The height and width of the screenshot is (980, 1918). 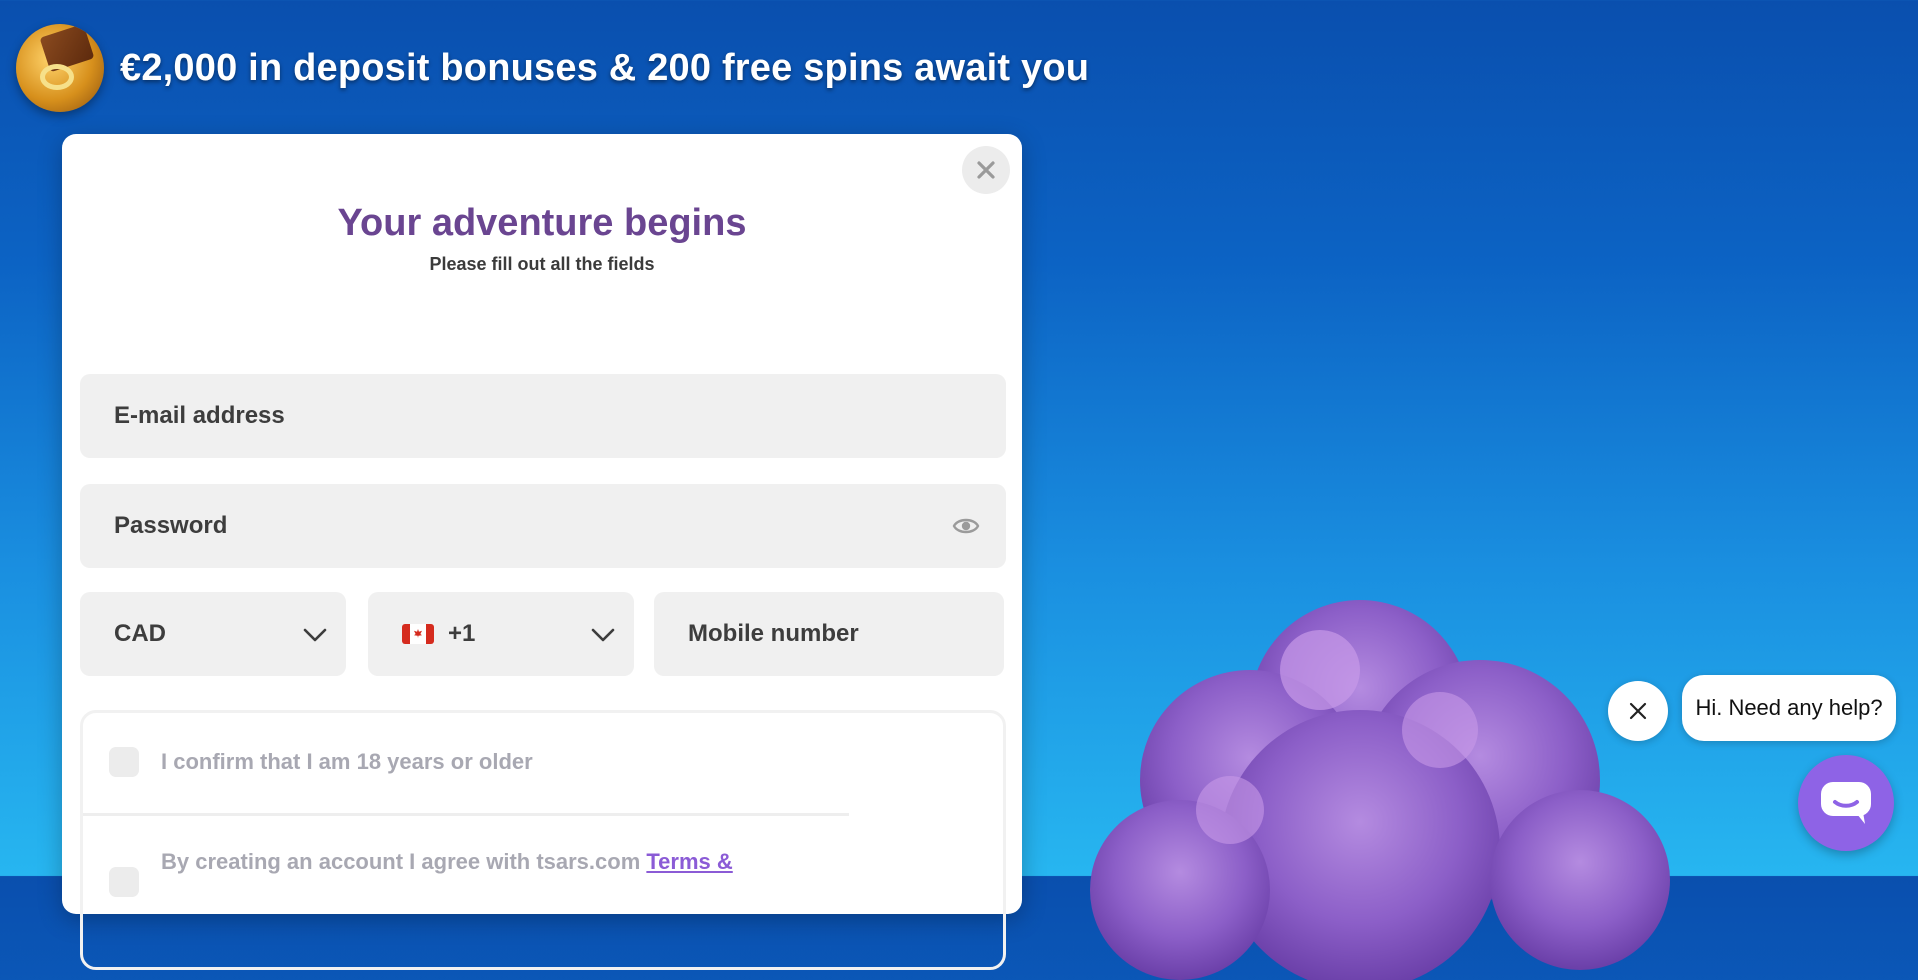 What do you see at coordinates (60, 68) in the screenshot?
I see `coin-book-icon` at bounding box center [60, 68].